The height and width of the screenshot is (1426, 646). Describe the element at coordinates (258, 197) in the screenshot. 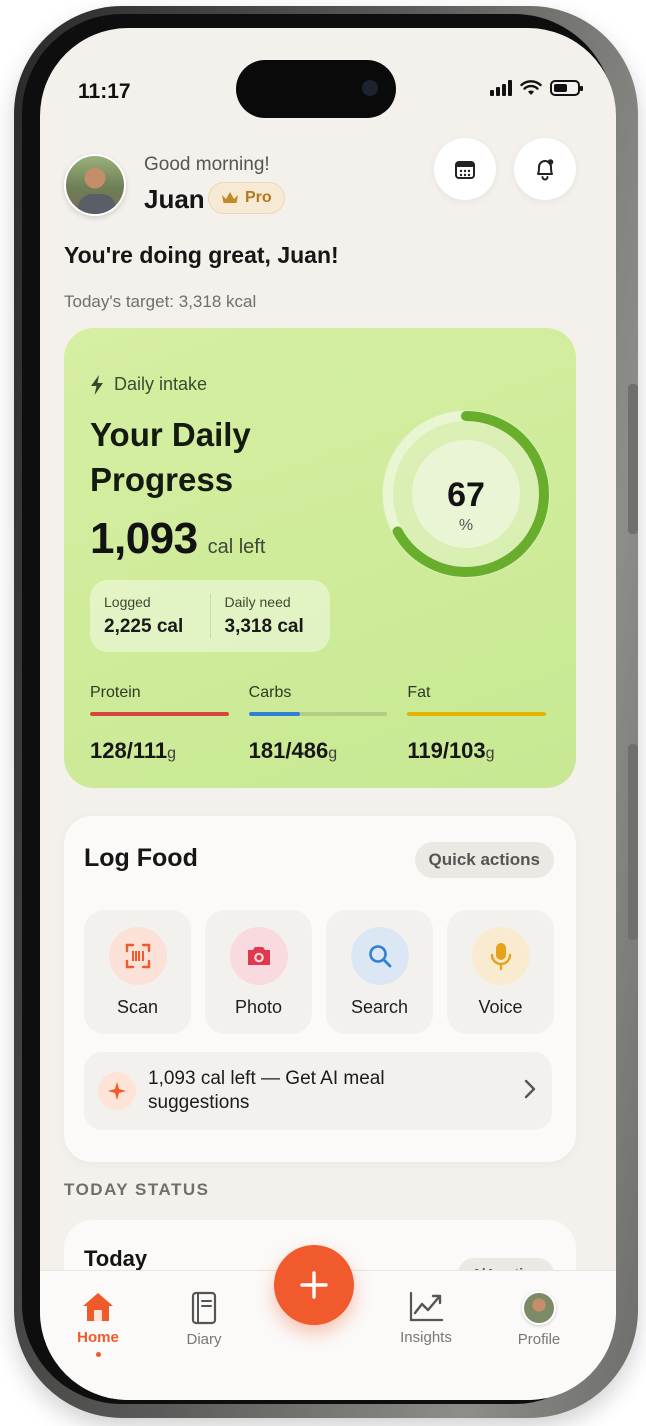

I see `pro-badge-label: Pro` at that location.